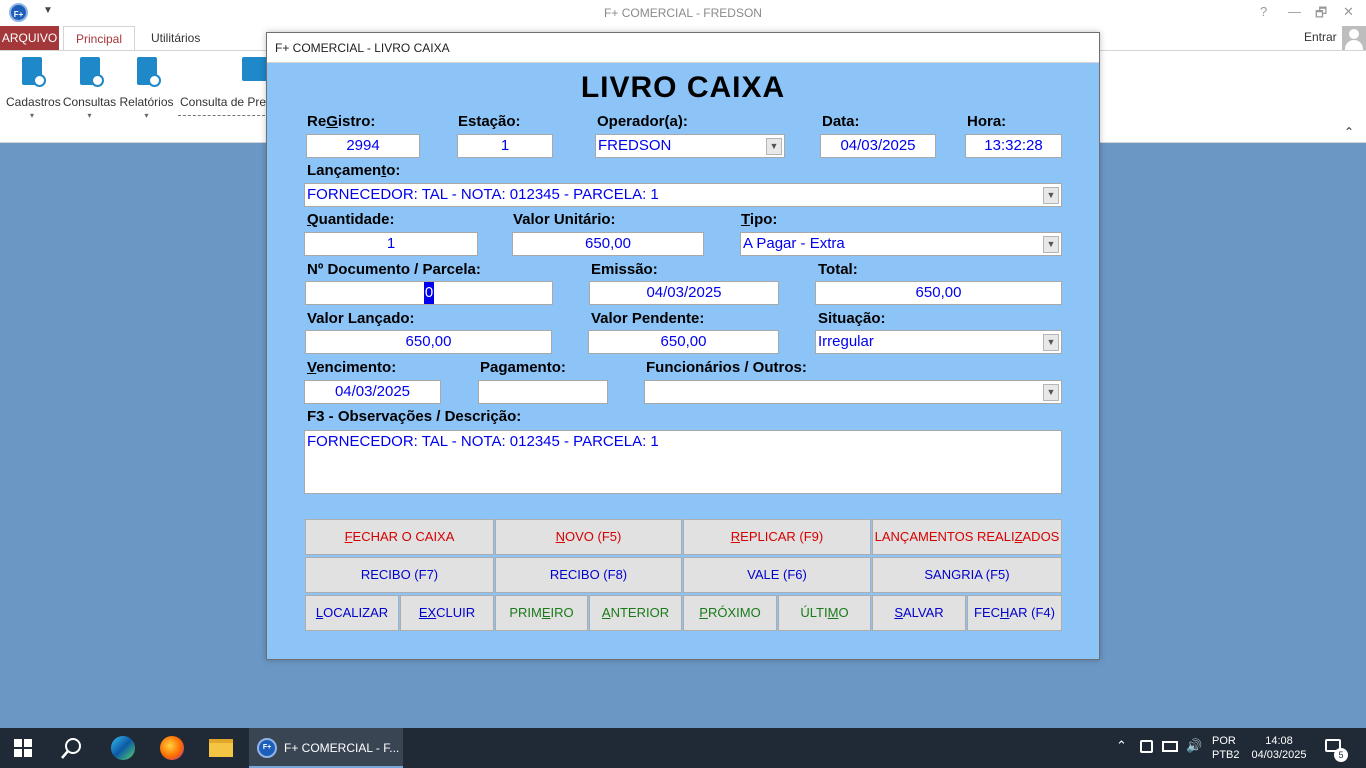  What do you see at coordinates (354, 170) in the screenshot?
I see `lancamento-label: Lançamento:` at bounding box center [354, 170].